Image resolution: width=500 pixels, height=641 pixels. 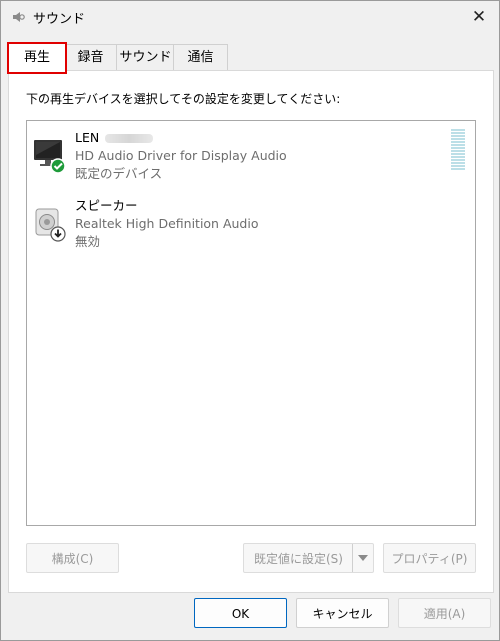 I want to click on device-name: スピーカー, so click(x=106, y=205).